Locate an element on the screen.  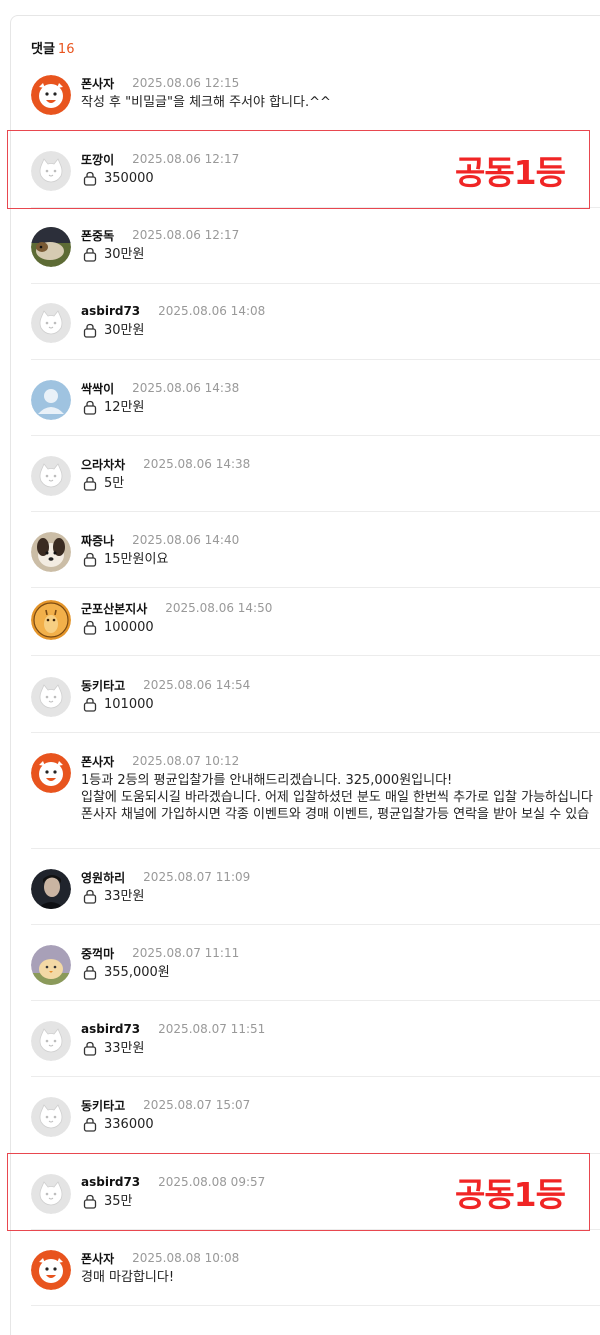
comment-meta: 중꺽마 2025.08.07 11:11 is located at coordinates (160, 953).